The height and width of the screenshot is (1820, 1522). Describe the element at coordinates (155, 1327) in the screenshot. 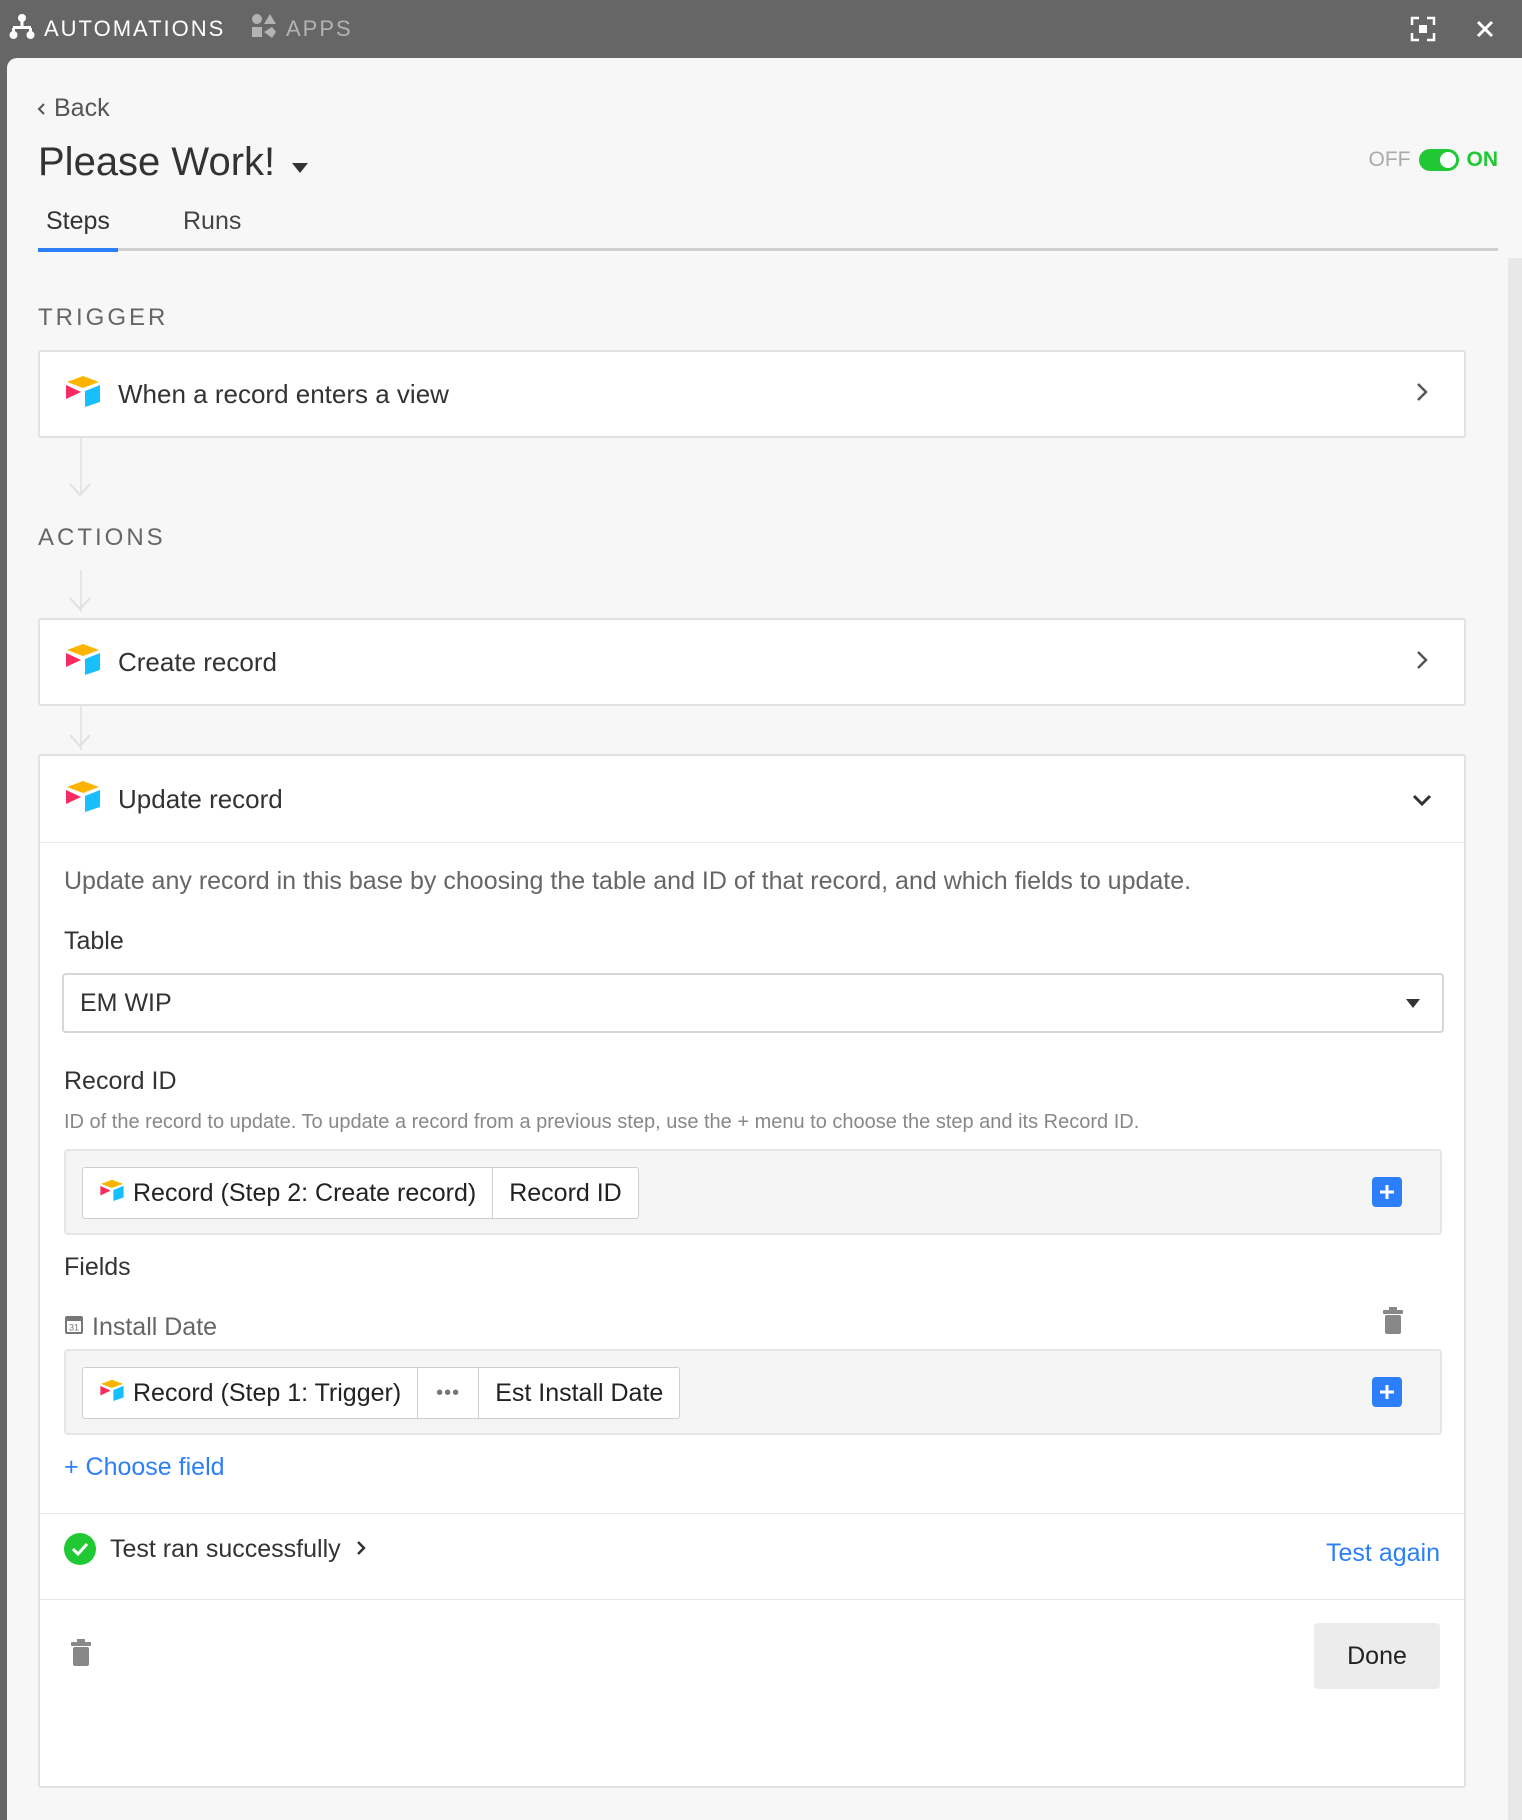

I see `install-date-label: Install Date` at that location.